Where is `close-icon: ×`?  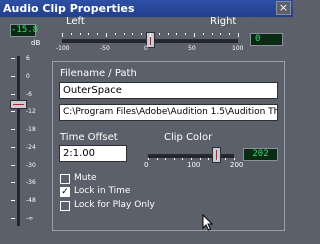 close-icon: × is located at coordinates (283, 7).